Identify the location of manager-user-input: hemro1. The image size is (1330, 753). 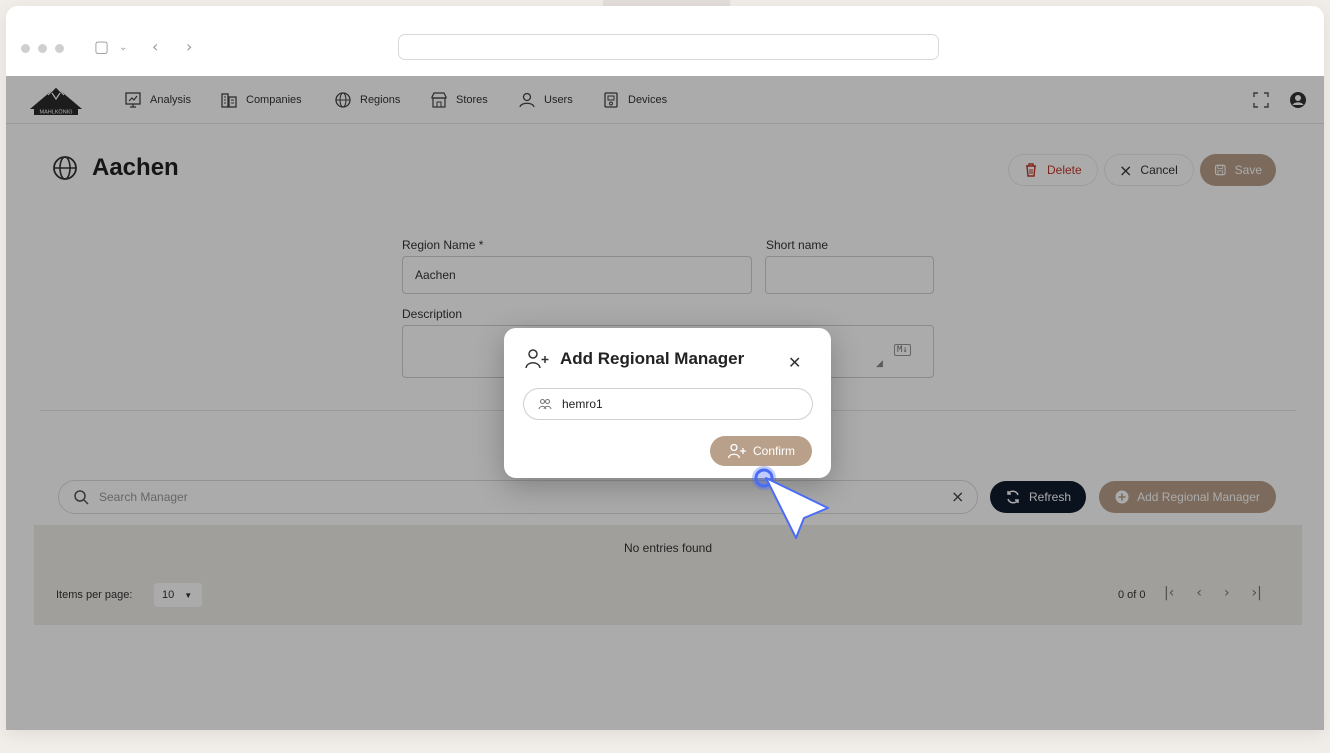
(668, 404).